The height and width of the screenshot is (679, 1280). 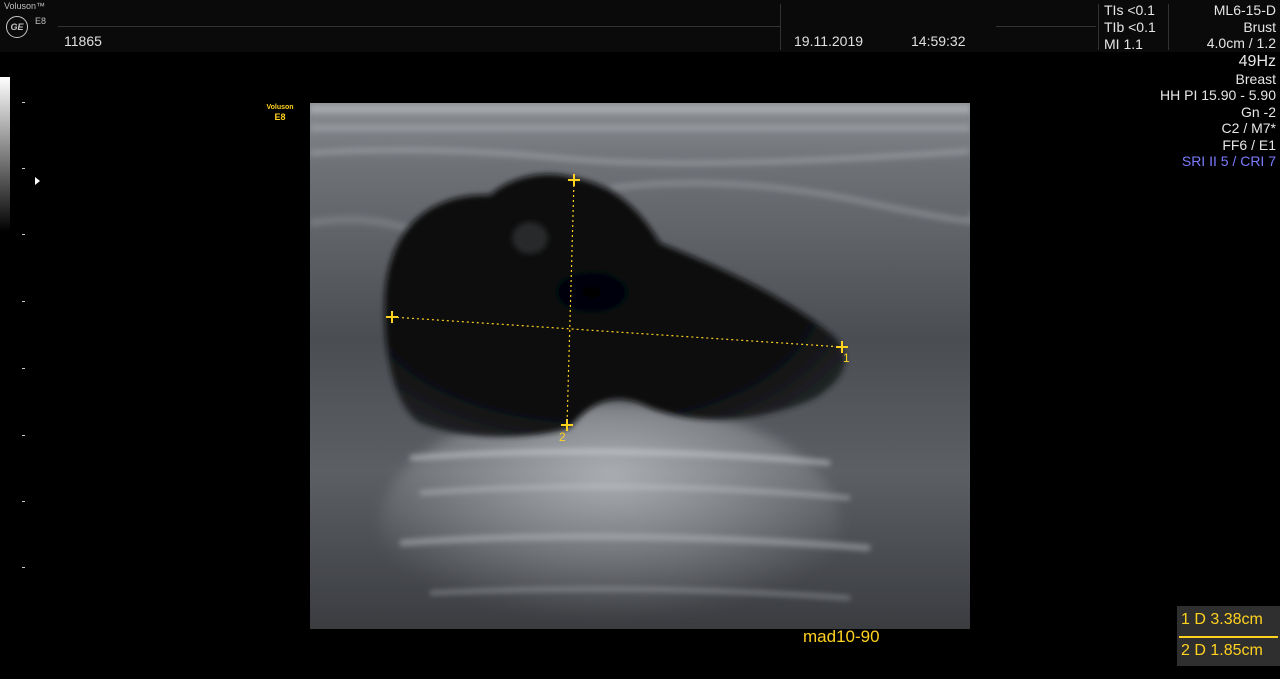 I want to click on exam-time: 14:59:32, so click(x=938, y=41).